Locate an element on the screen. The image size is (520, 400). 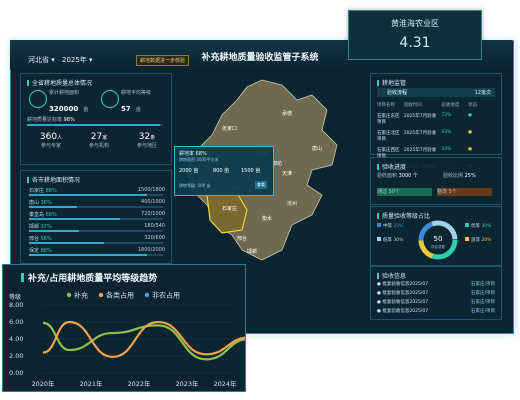
map-city-label: 邢台 is located at coordinates (242, 238).